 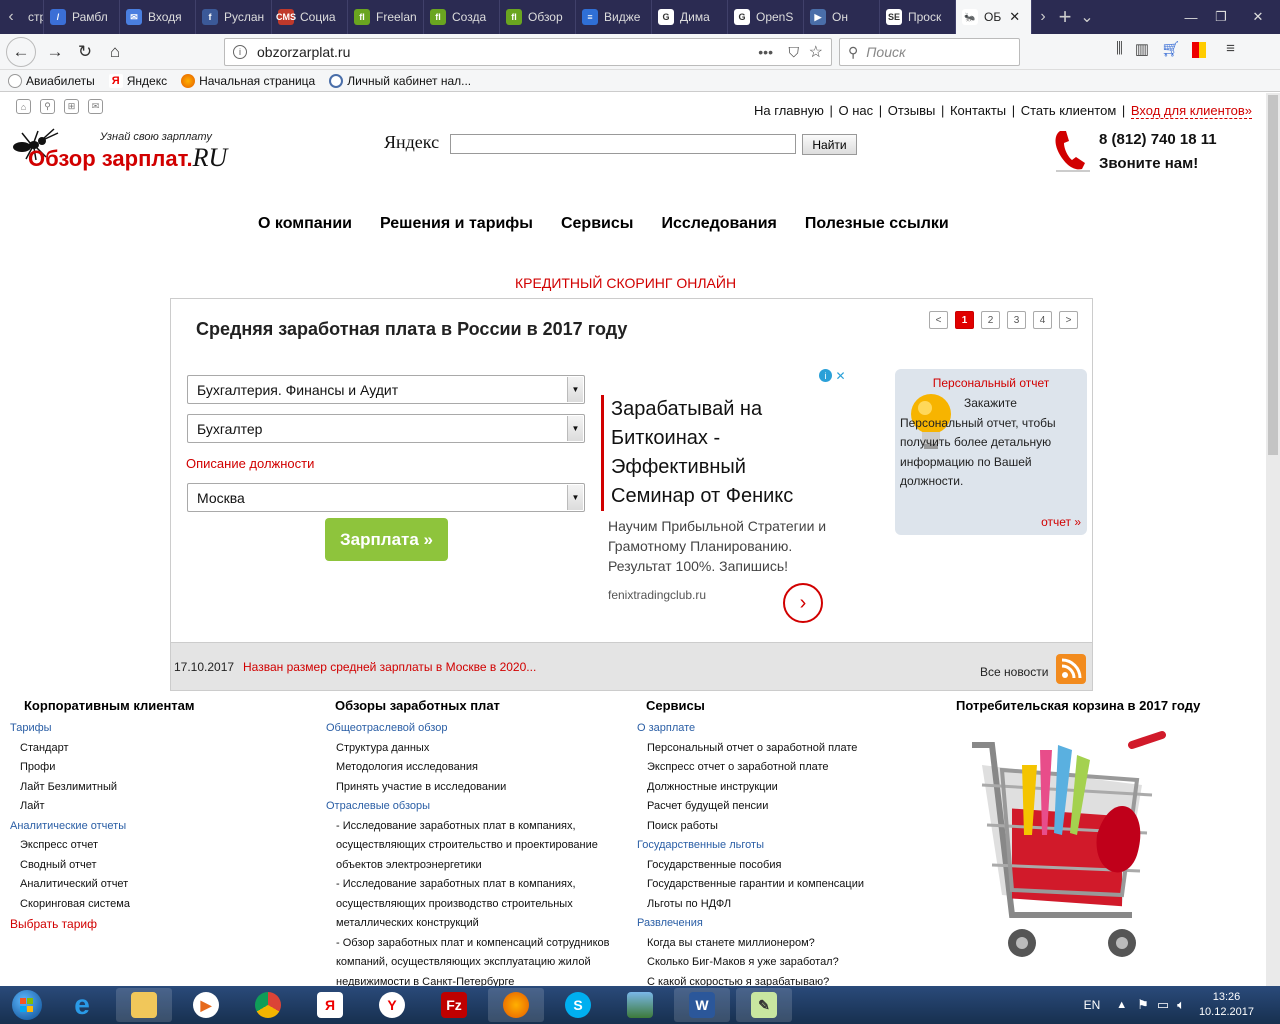 I want to click on list-item-link: Государственные гарантии и компенсации, so click(x=787, y=885).